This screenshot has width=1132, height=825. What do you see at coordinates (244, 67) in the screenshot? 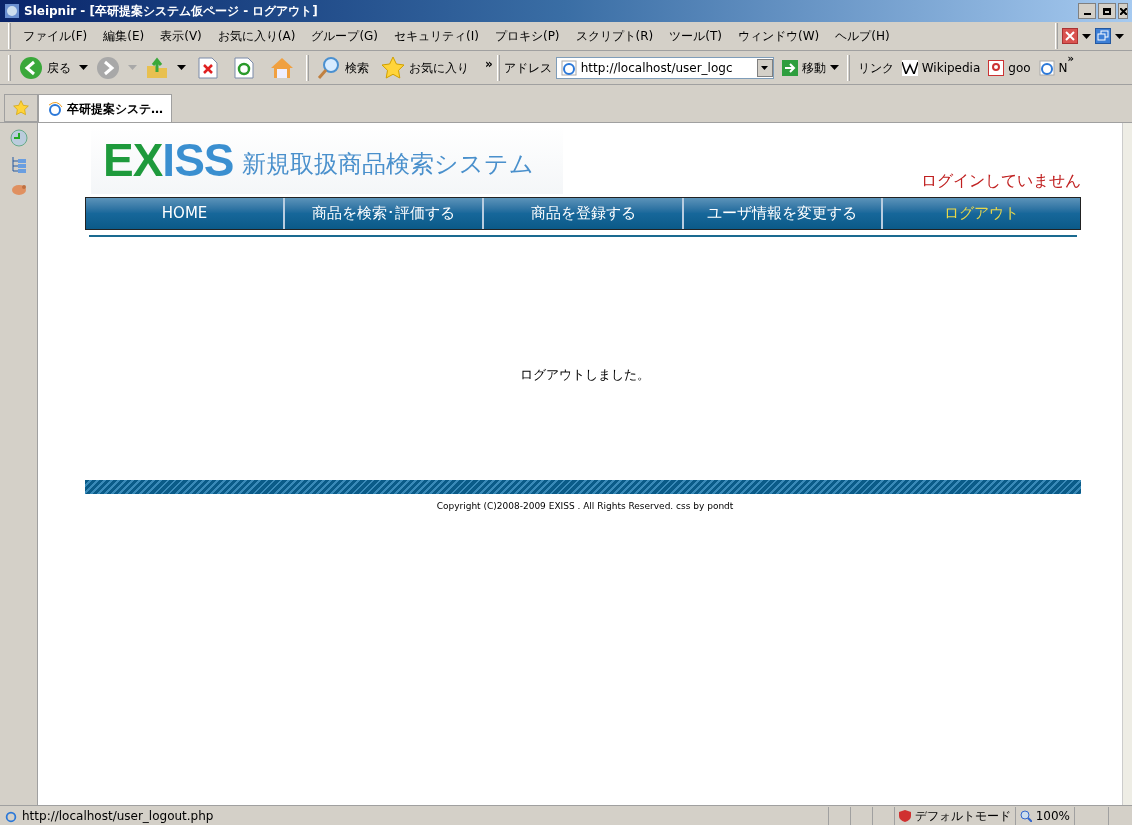
I see `refresh-icon` at bounding box center [244, 67].